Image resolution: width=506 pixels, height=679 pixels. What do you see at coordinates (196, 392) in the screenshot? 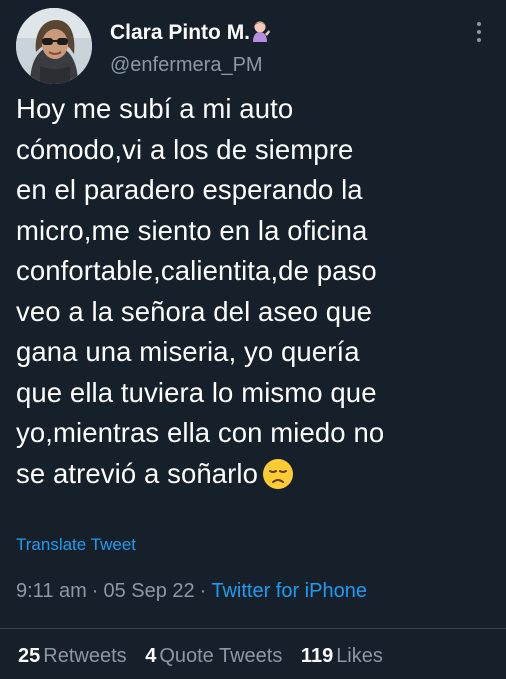
I see `tweet-line: que ella tuviera lo mismo que` at bounding box center [196, 392].